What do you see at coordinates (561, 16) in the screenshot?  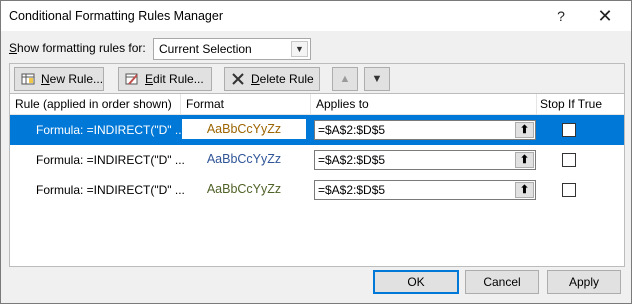 I see `help-button: ?` at bounding box center [561, 16].